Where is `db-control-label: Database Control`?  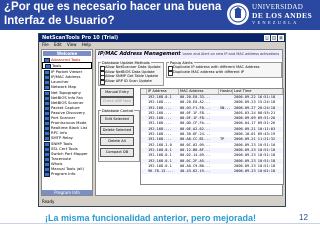
db-control-label: Database Control is located at coordinates (118, 111).